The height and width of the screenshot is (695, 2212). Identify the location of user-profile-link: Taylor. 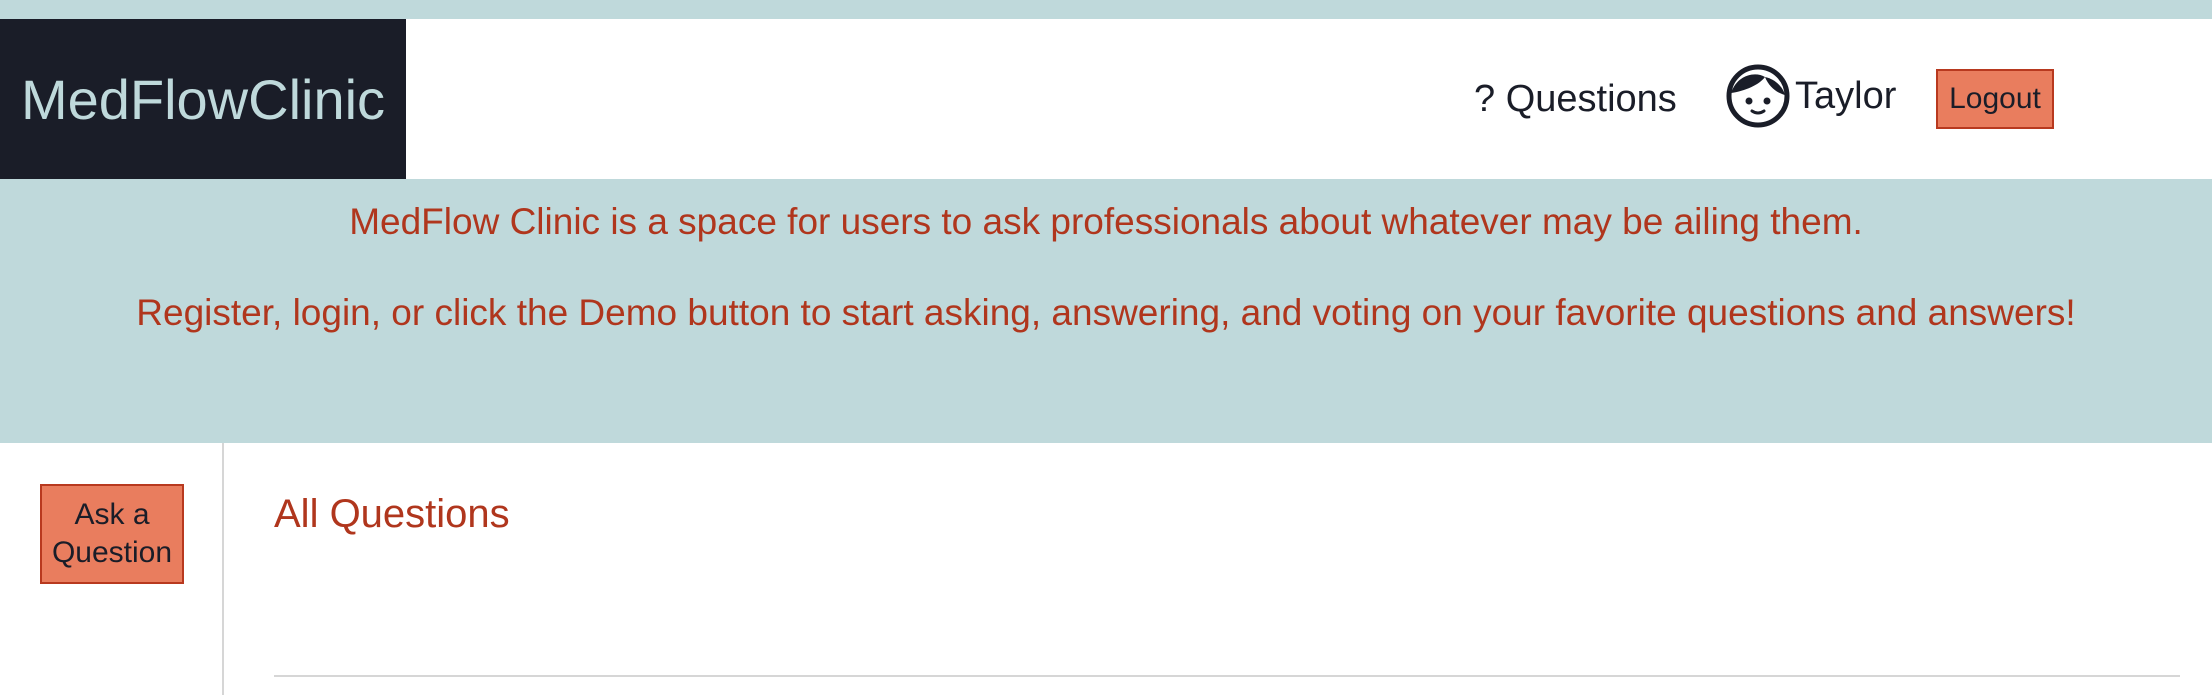
(1810, 96).